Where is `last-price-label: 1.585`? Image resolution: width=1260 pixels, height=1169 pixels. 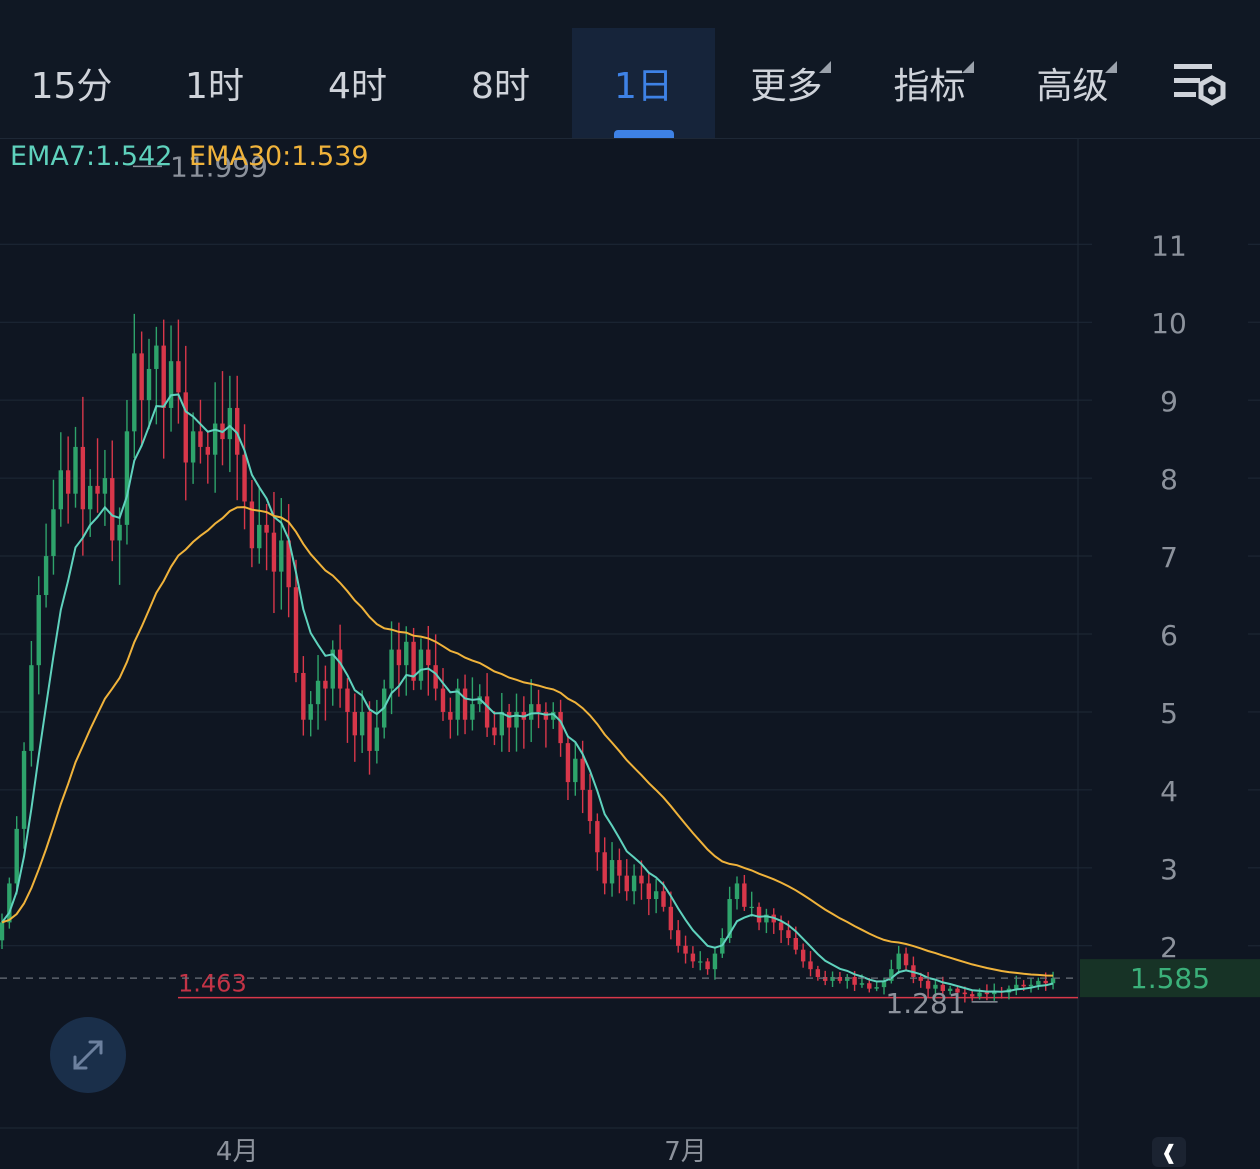
last-price-label: 1.585 is located at coordinates (1170, 978).